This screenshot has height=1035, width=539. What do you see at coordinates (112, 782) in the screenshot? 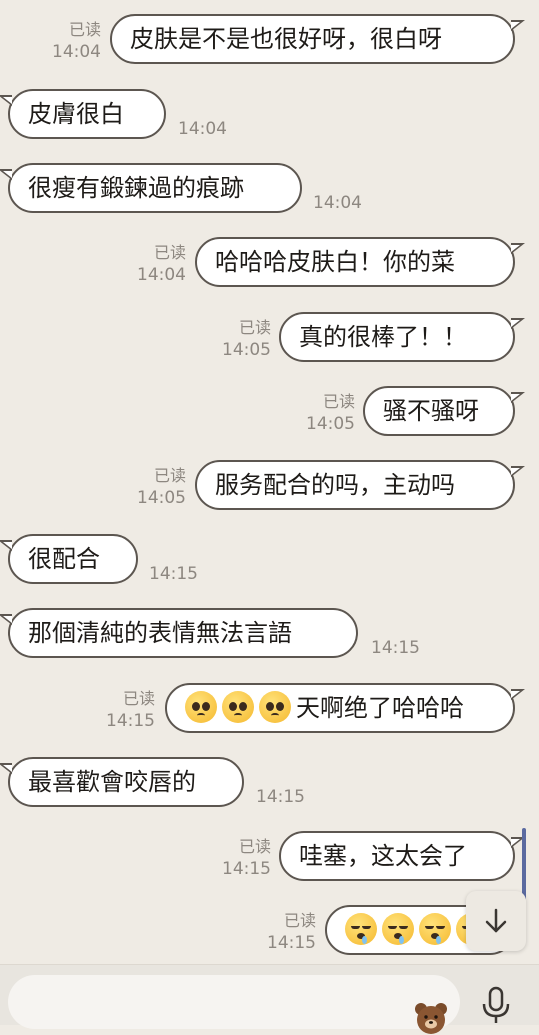
I see `message-text: 最喜歡會咬唇的` at bounding box center [112, 782].